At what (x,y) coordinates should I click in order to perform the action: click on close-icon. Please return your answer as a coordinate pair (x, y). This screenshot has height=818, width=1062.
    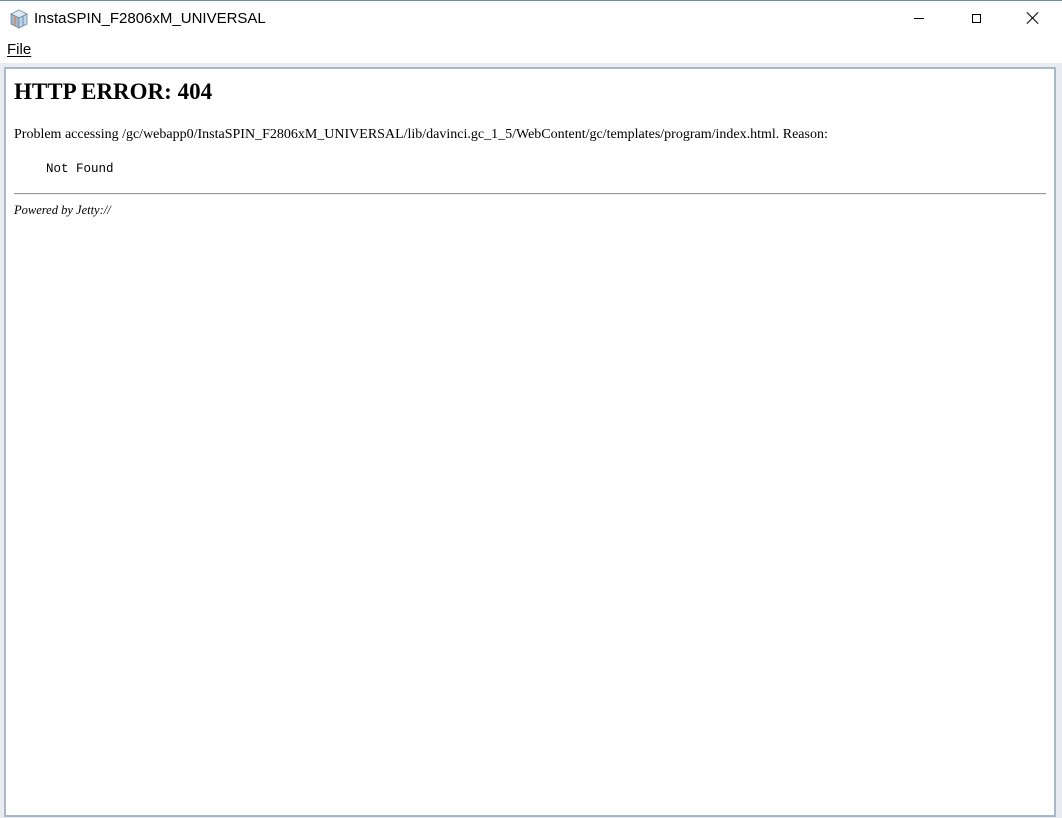
    Looking at the image, I should click on (1033, 18).